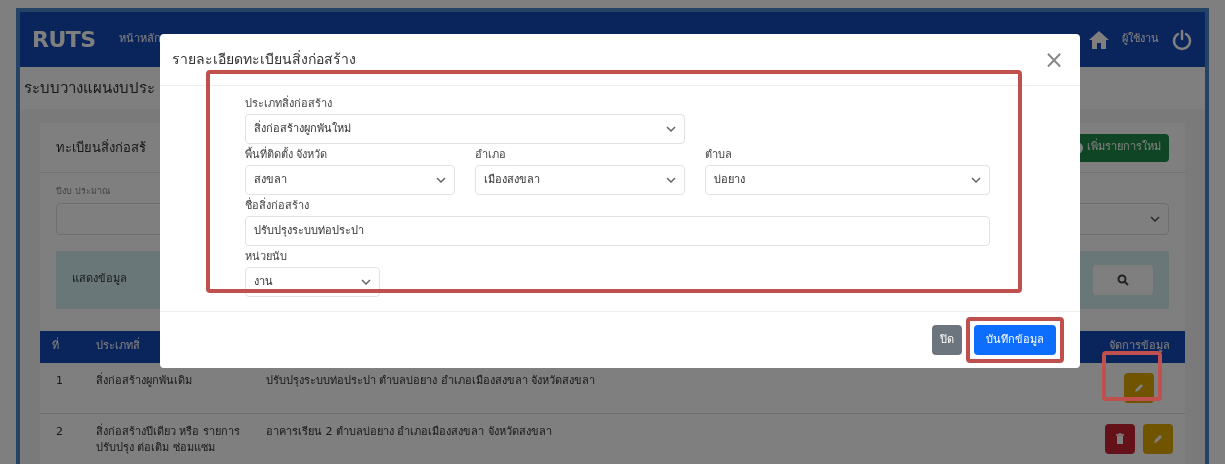  What do you see at coordinates (491, 155) in the screenshot?
I see `field-label: อำเภอ` at bounding box center [491, 155].